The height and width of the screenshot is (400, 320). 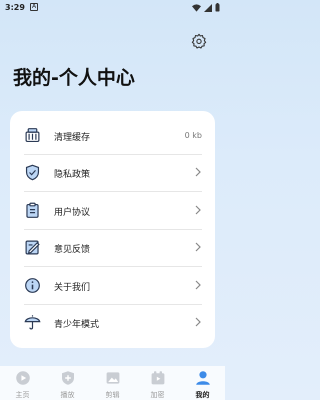 What do you see at coordinates (72, 175) in the screenshot?
I see `menu-item-label: 隐私政策` at bounding box center [72, 175].